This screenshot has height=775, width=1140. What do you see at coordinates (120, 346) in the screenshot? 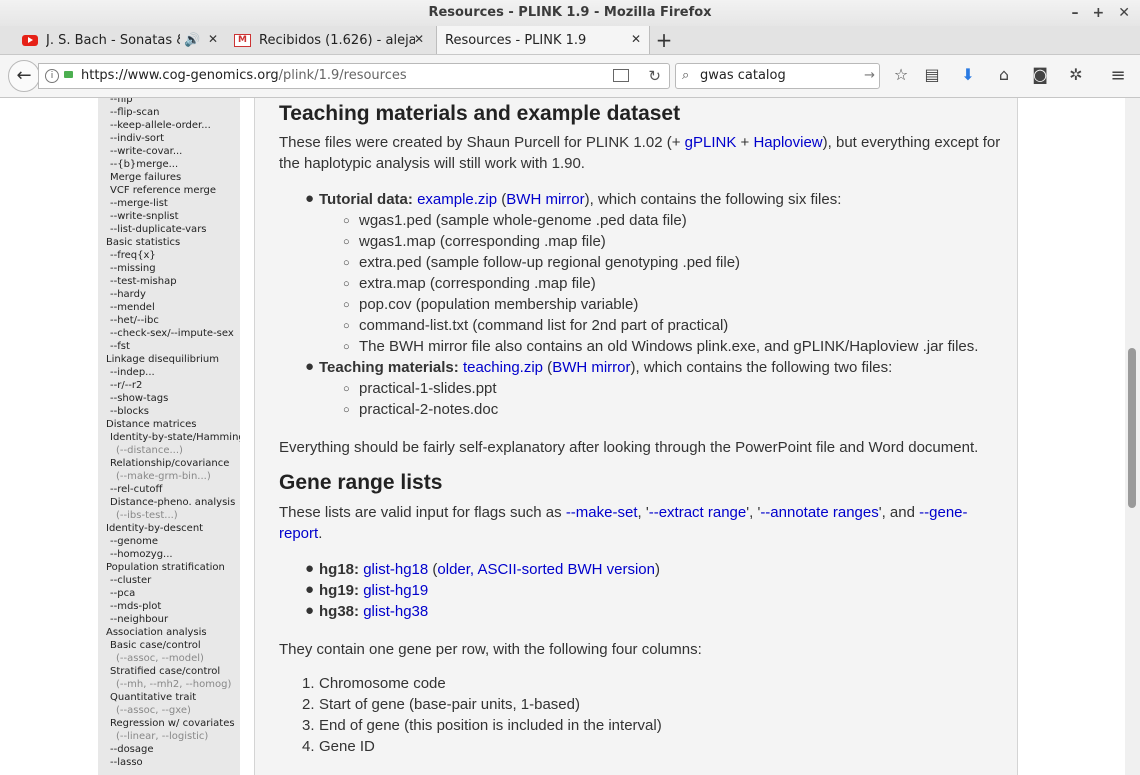
I see `sidebar-item: --fst` at bounding box center [120, 346].